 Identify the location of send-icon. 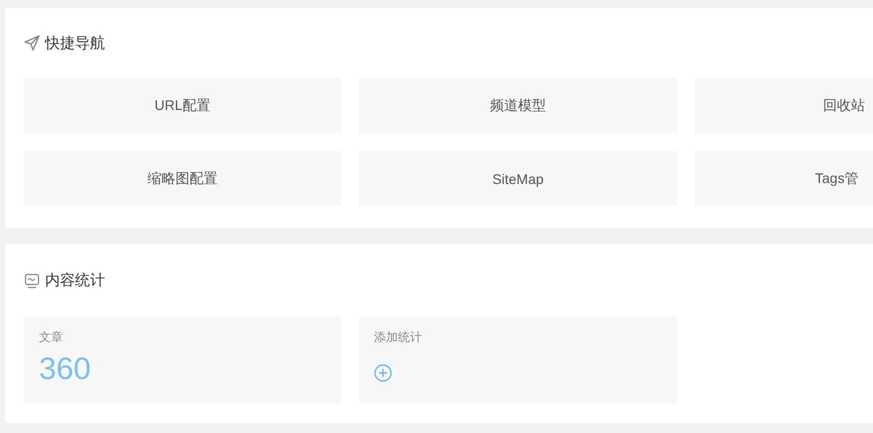
(32, 43).